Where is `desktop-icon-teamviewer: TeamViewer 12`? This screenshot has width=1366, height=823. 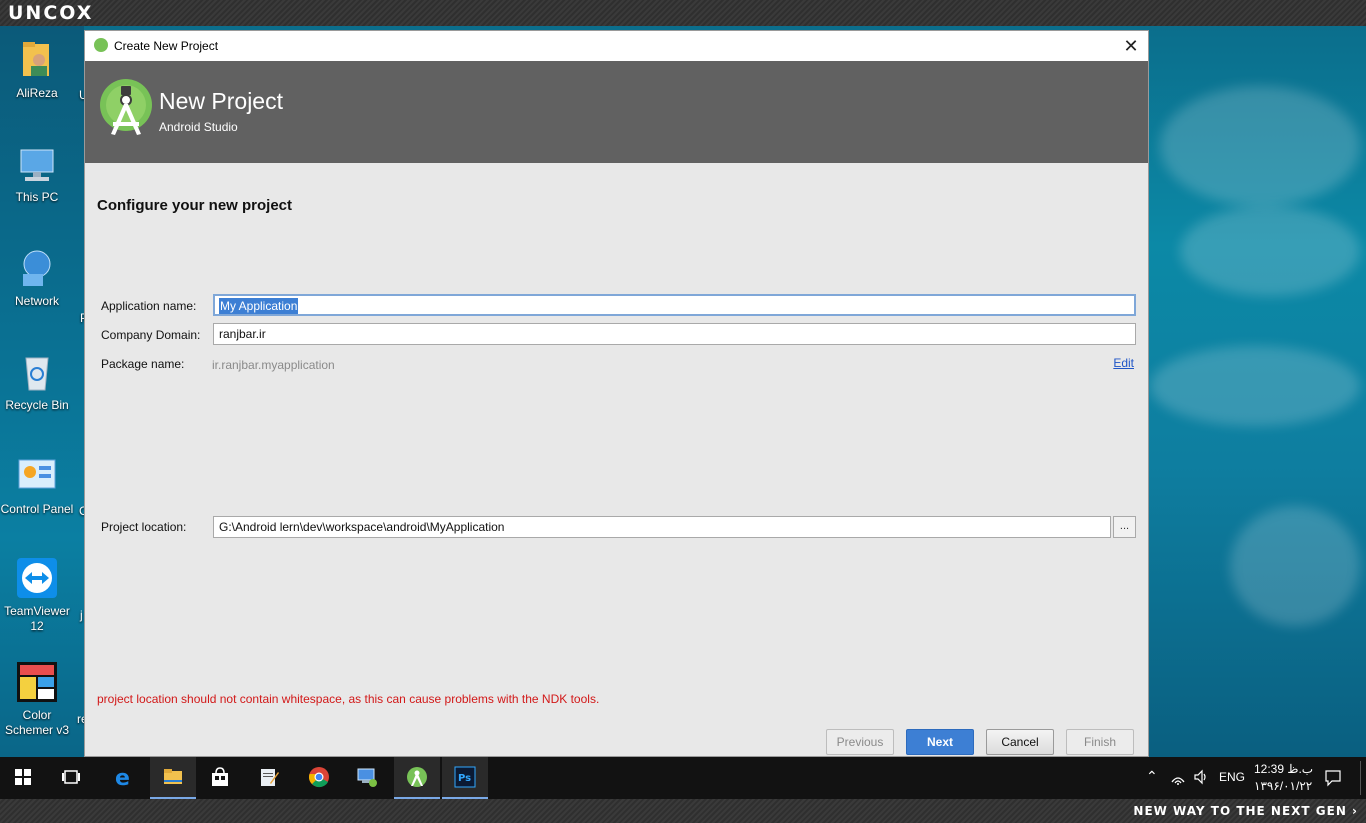 desktop-icon-teamviewer: TeamViewer 12 is located at coordinates (37, 595).